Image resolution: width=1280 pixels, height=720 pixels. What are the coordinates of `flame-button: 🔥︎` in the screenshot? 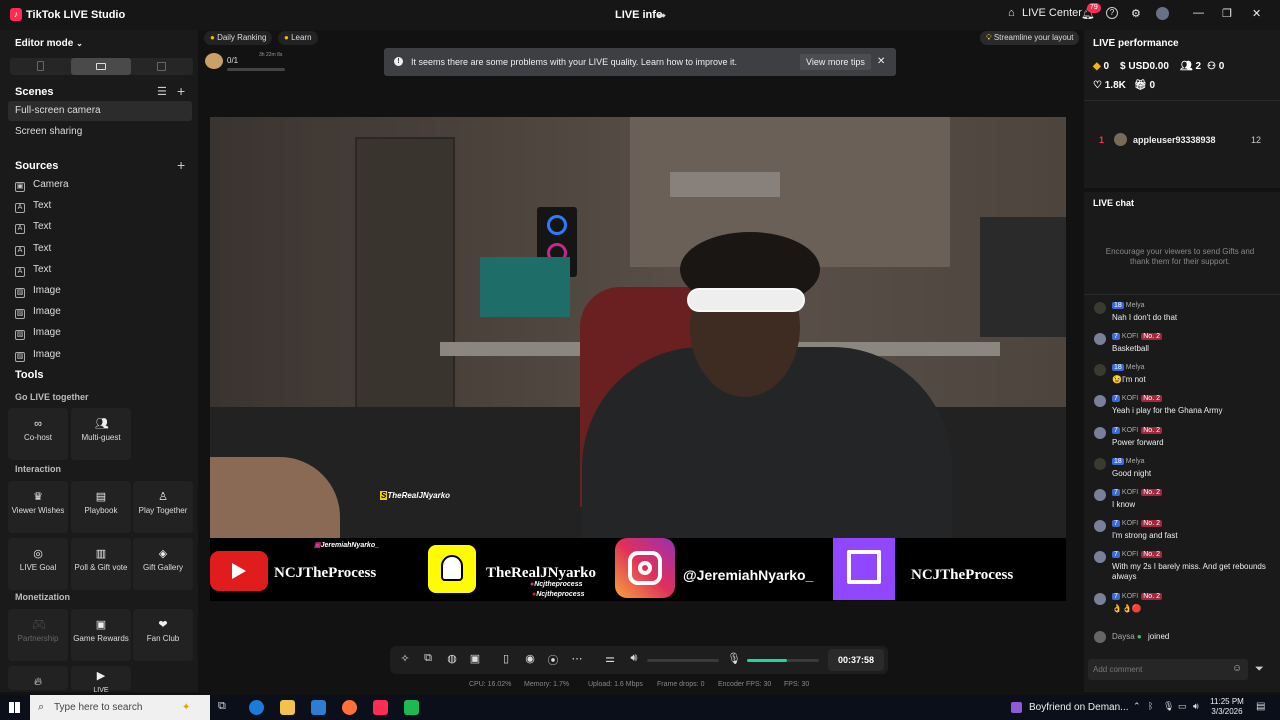 It's located at (38, 678).